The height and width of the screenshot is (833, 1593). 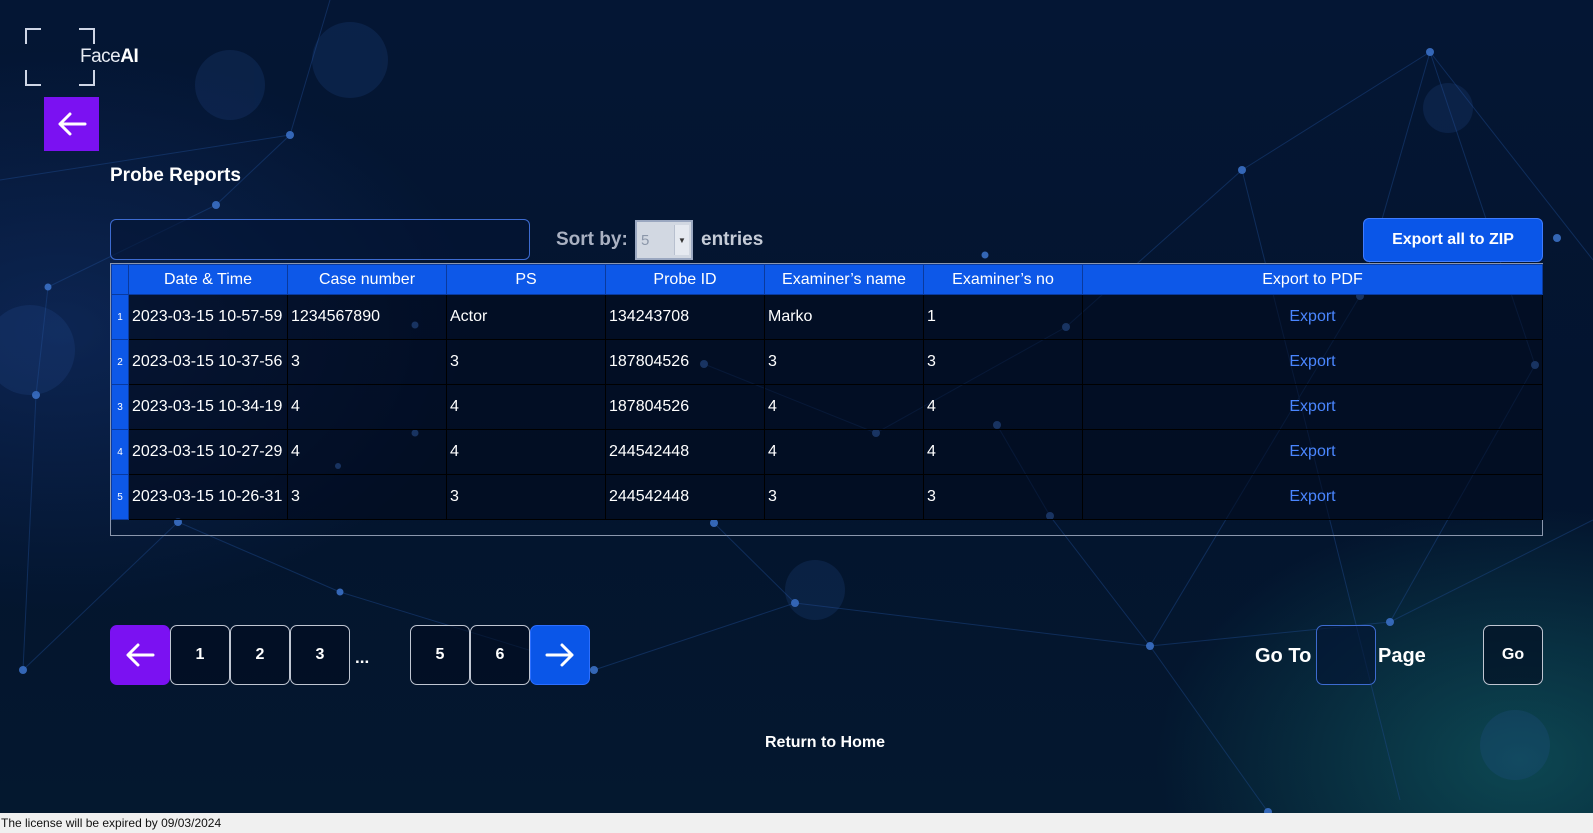 What do you see at coordinates (200, 655) in the screenshot?
I see `page-button-1: 1` at bounding box center [200, 655].